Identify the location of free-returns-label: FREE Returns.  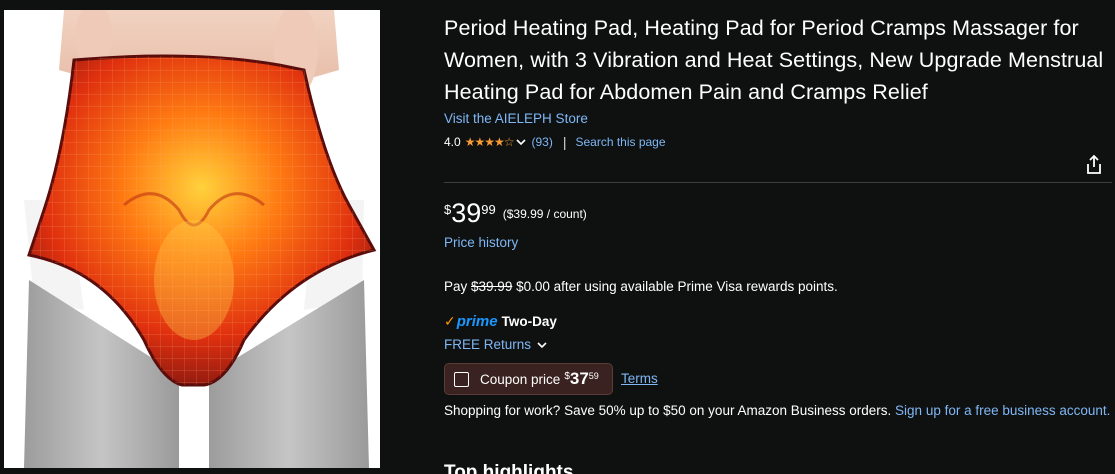
(488, 344).